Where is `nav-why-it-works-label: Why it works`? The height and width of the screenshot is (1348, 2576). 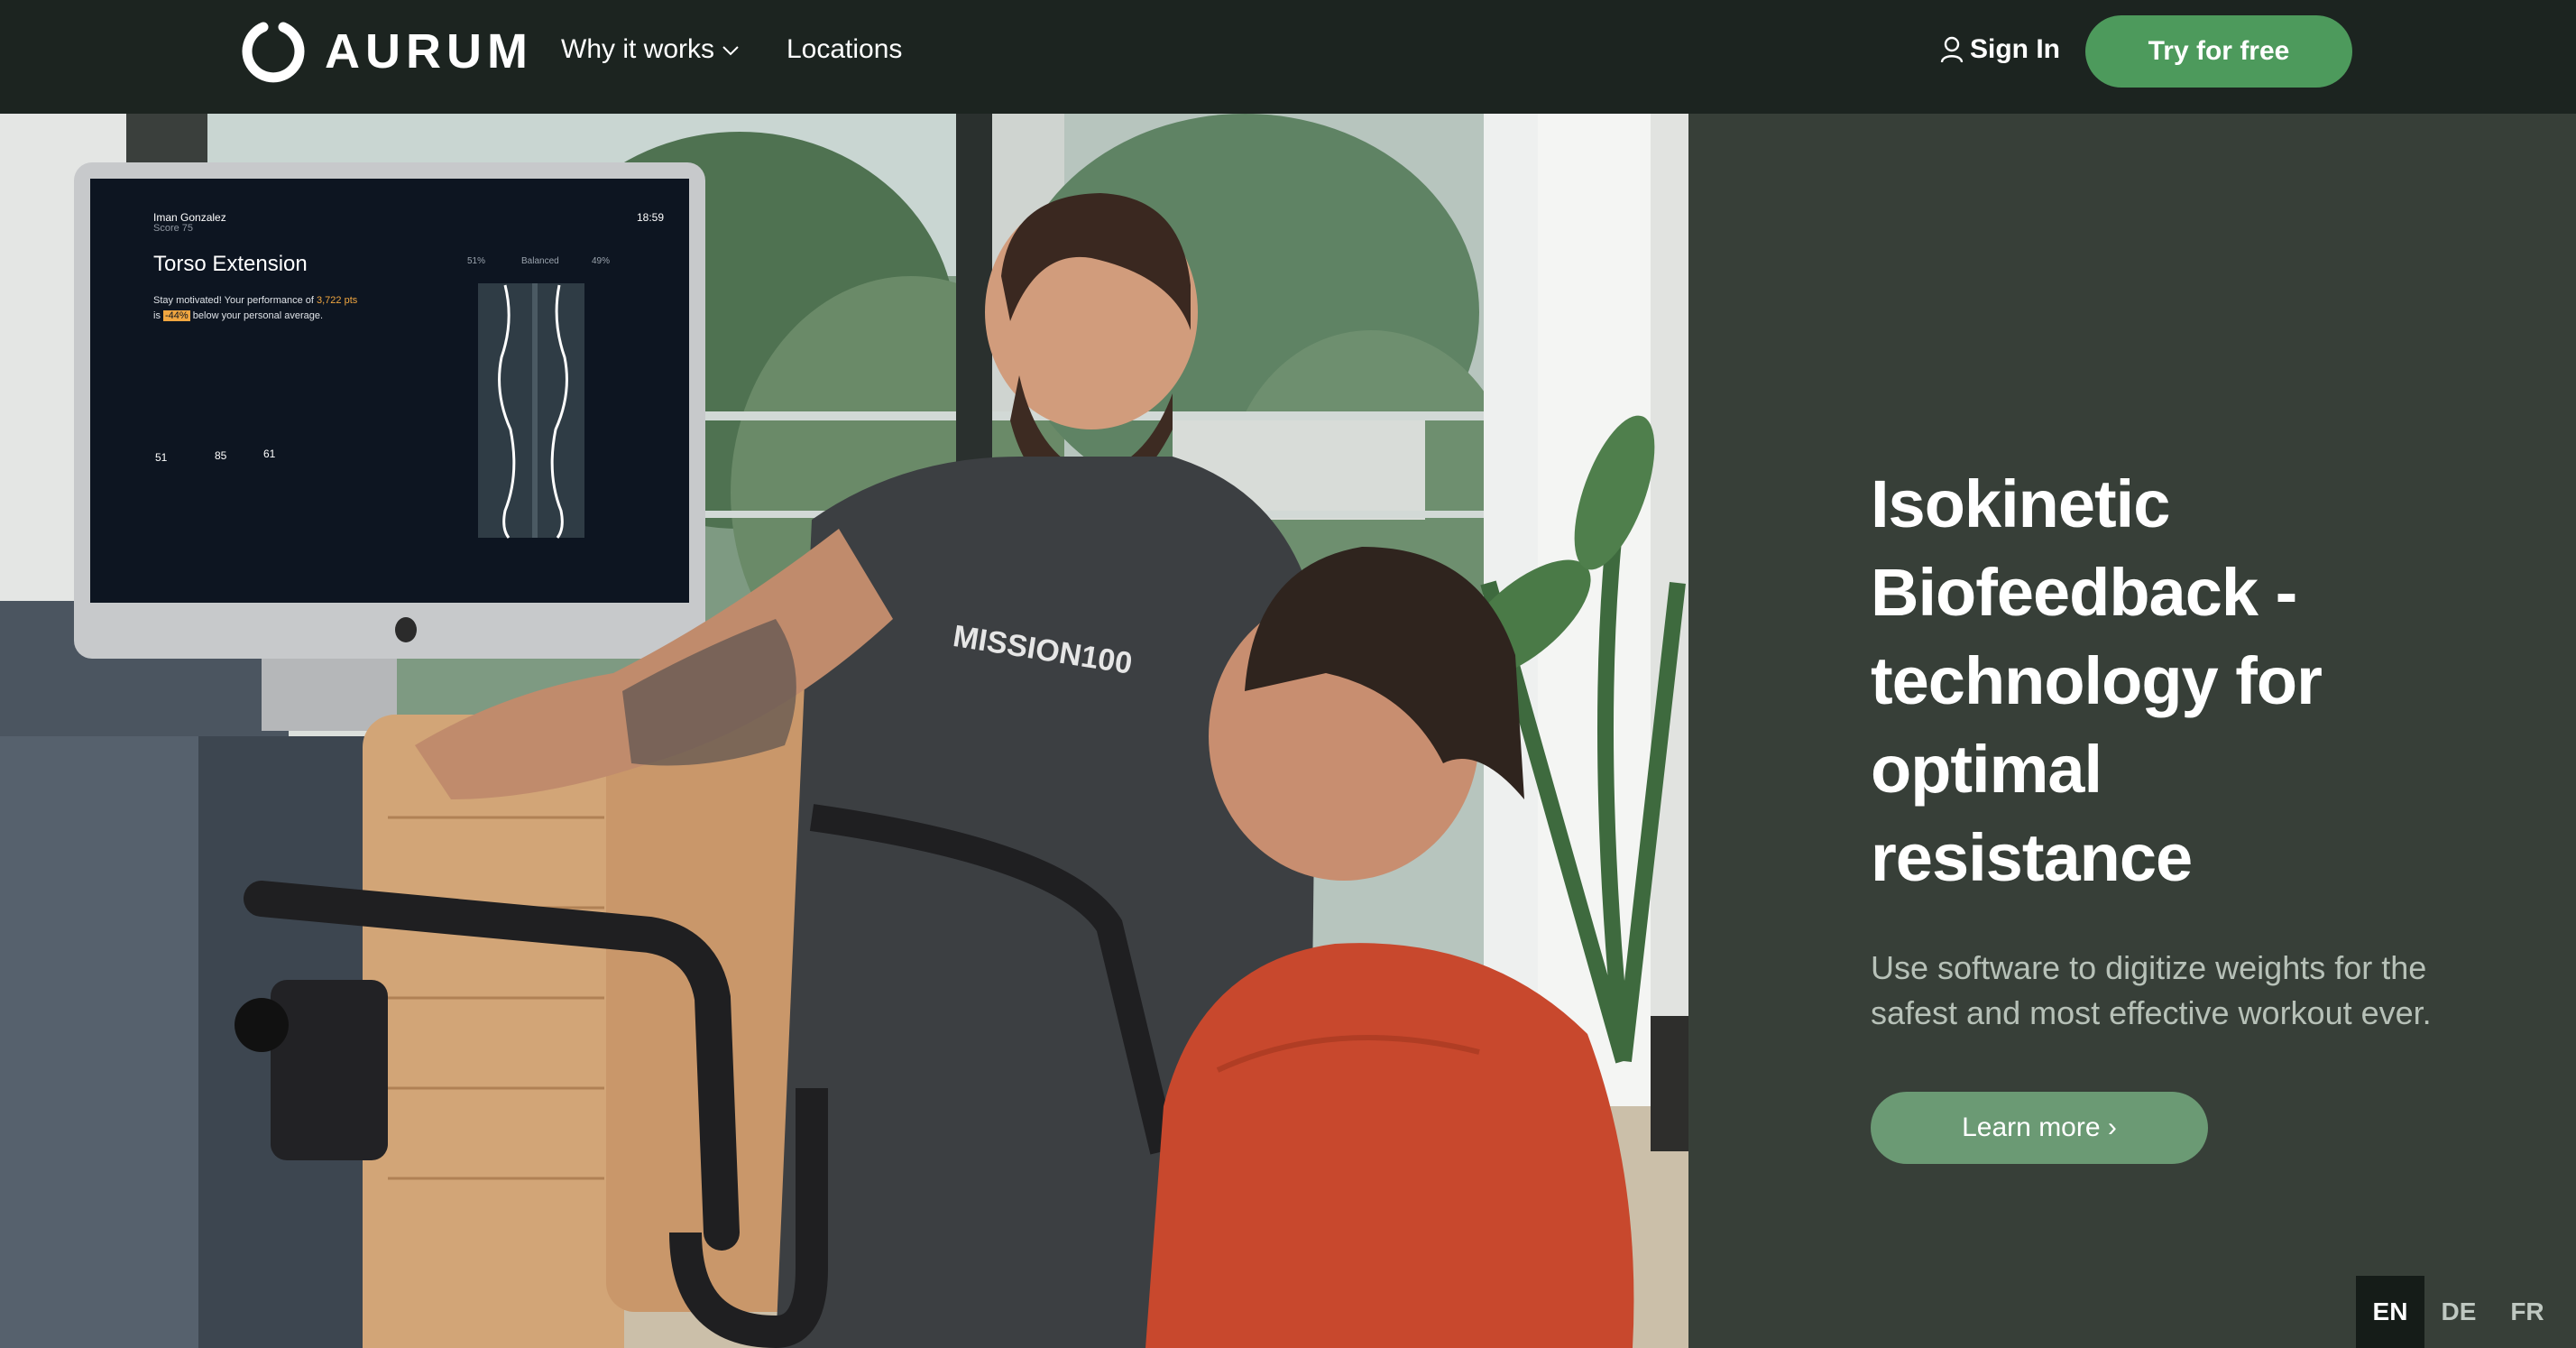
nav-why-it-works-label: Why it works is located at coordinates (638, 49).